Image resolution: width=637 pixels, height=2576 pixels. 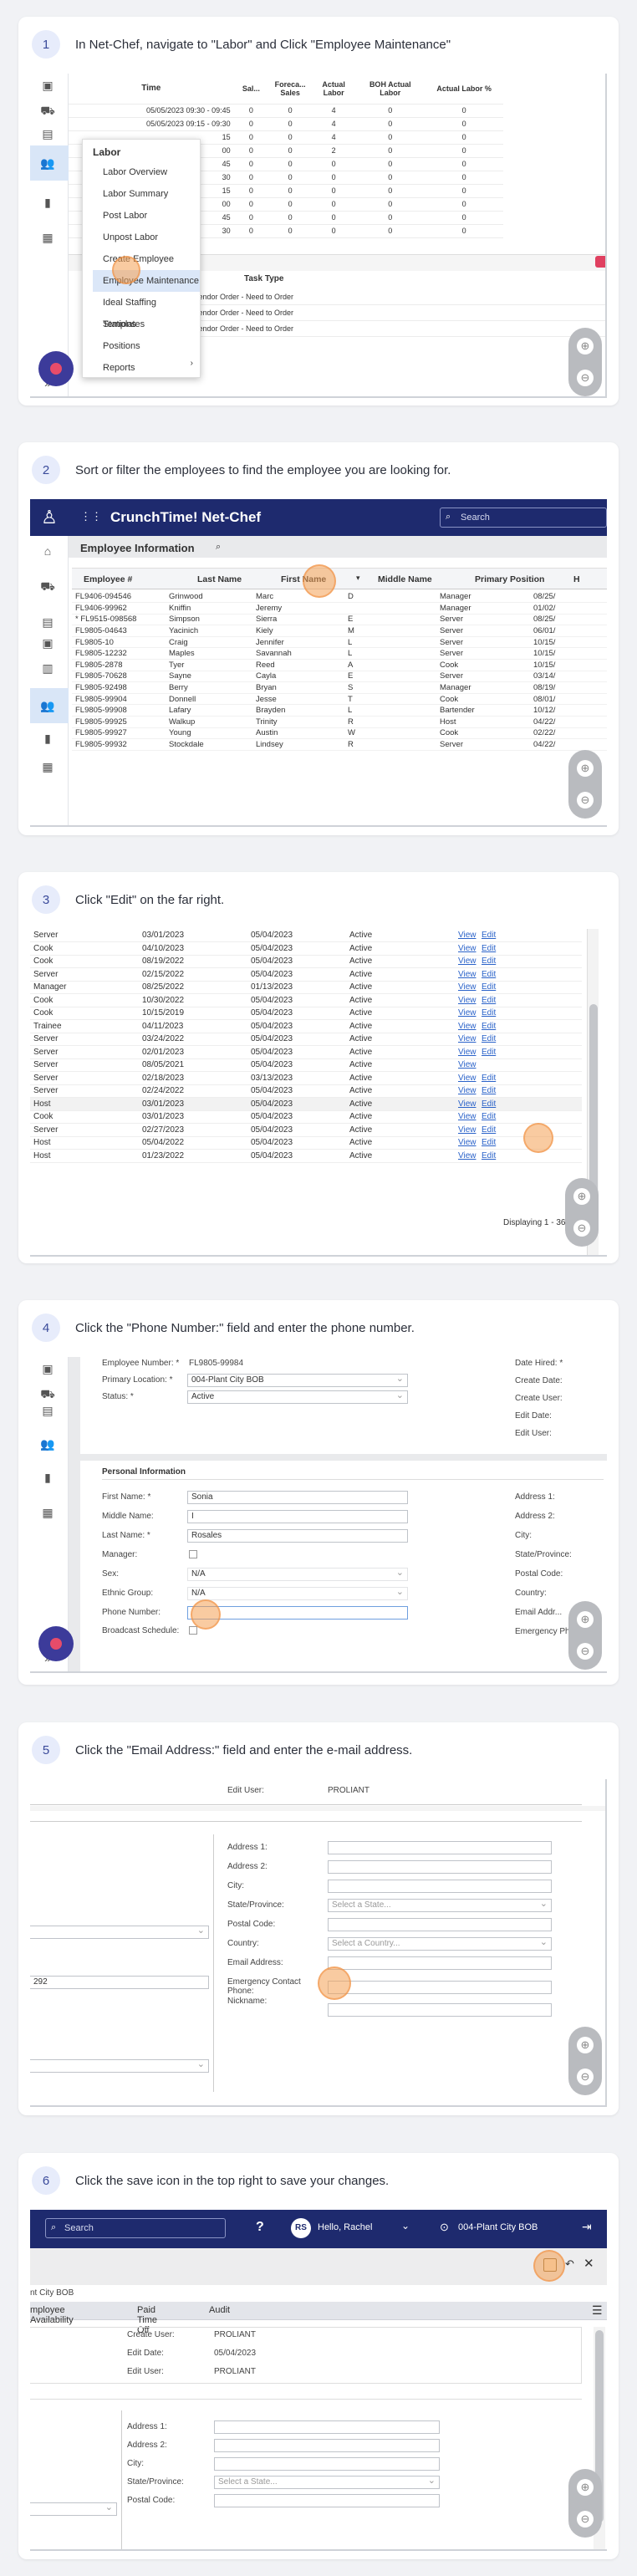 What do you see at coordinates (406, 2226) in the screenshot?
I see `chevron-down-icon: ⌄` at bounding box center [406, 2226].